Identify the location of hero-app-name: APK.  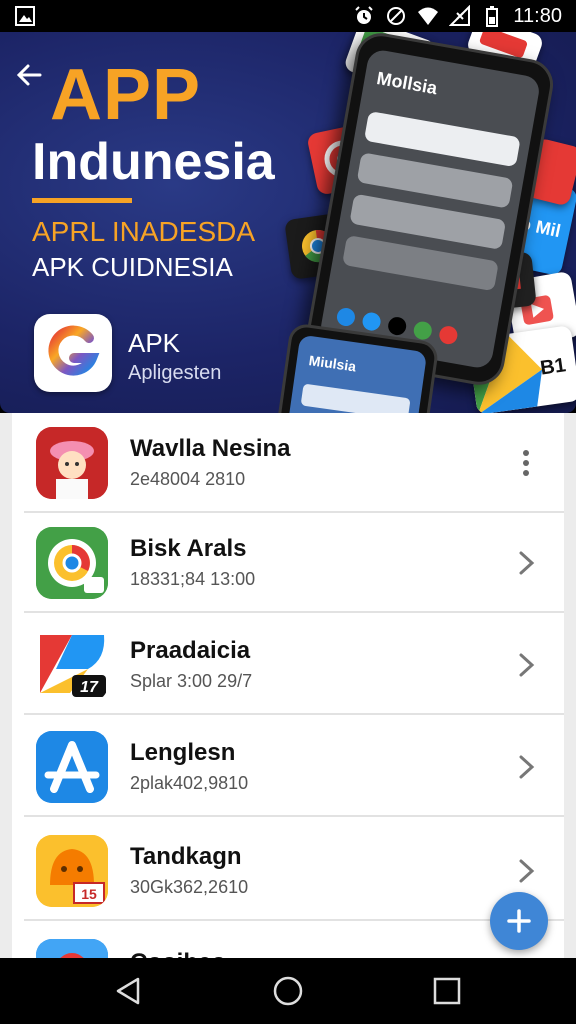
(154, 343).